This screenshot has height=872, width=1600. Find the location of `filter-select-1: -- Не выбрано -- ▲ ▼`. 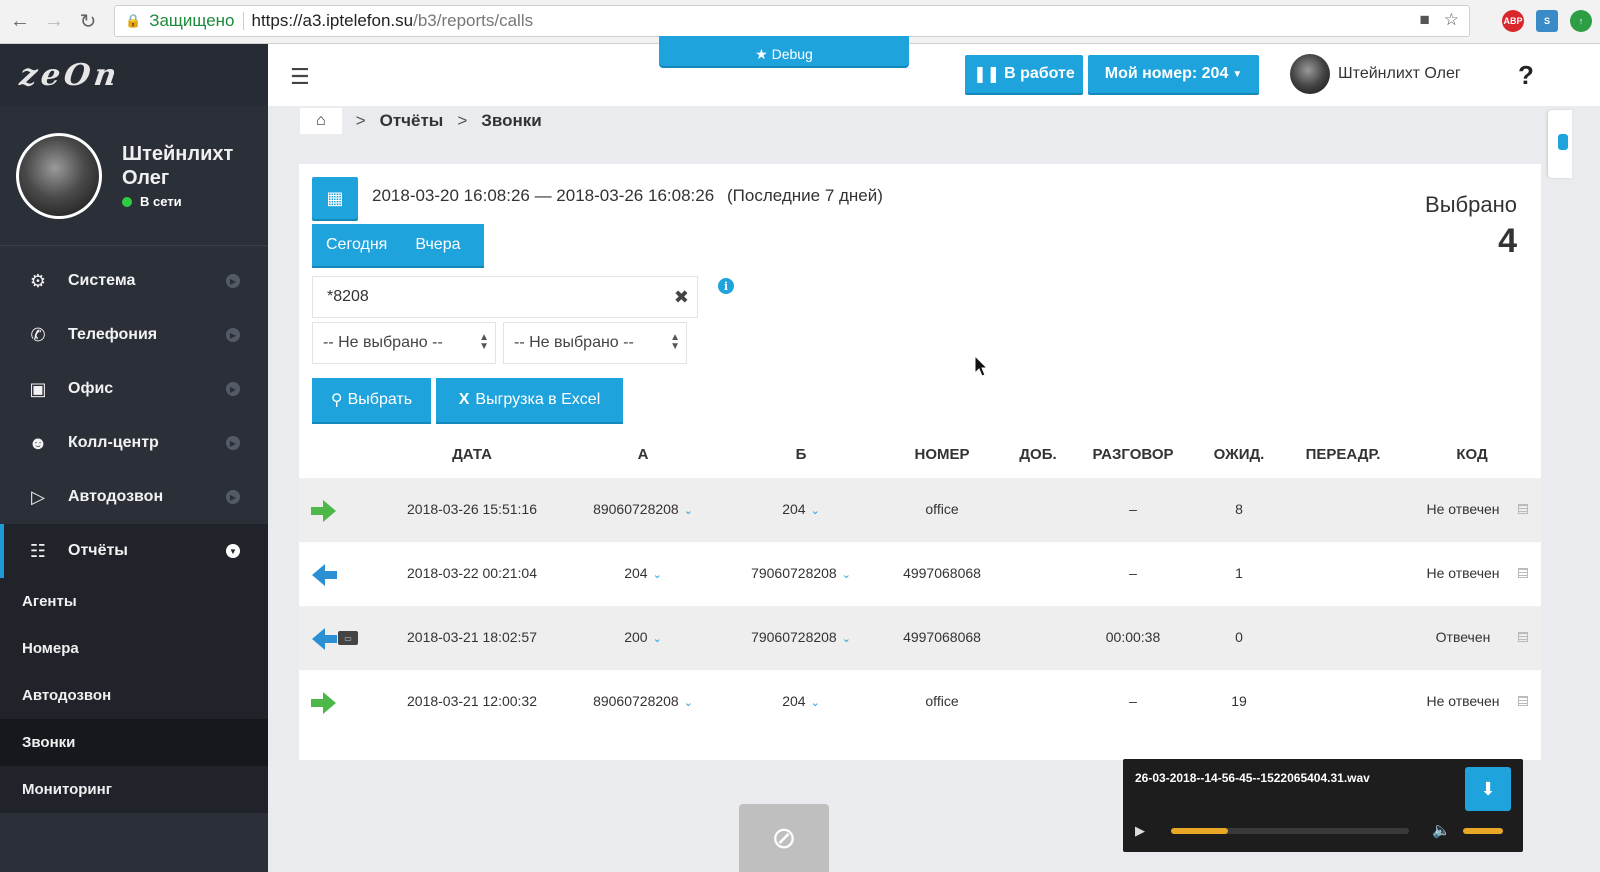

filter-select-1: -- Не выбрано -- ▲ ▼ is located at coordinates (404, 343).